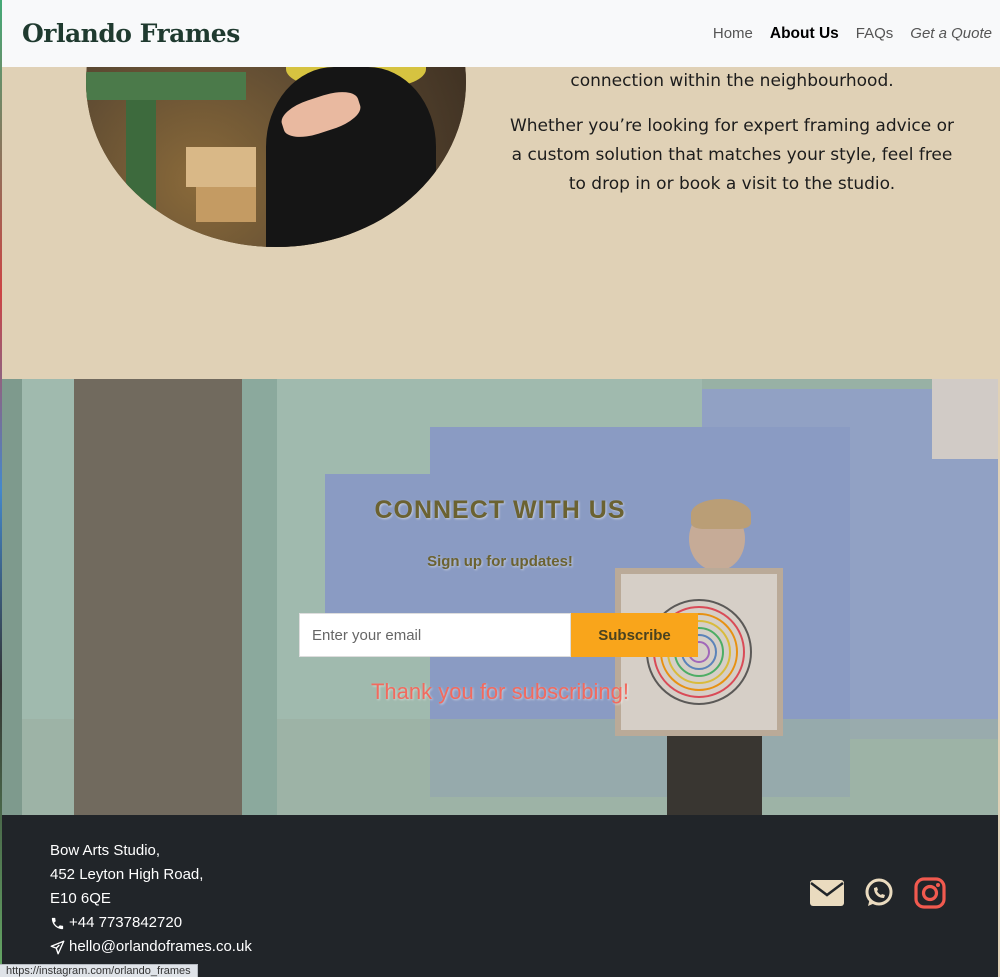 This screenshot has width=1000, height=977. Describe the element at coordinates (57, 923) in the screenshot. I see `phone-icon` at that location.